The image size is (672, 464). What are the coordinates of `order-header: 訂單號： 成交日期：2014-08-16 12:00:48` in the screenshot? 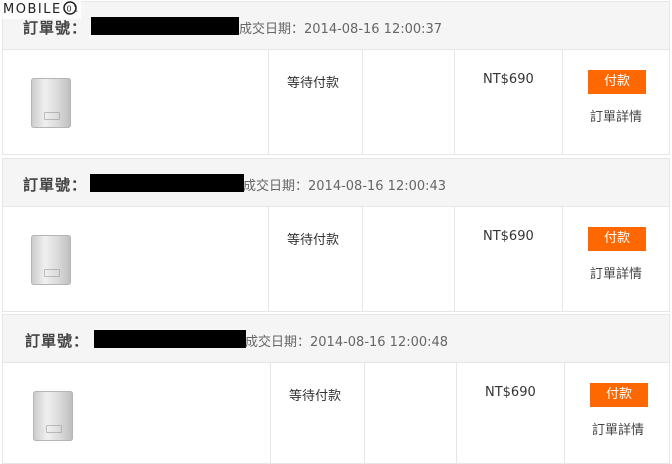 It's located at (336, 338).